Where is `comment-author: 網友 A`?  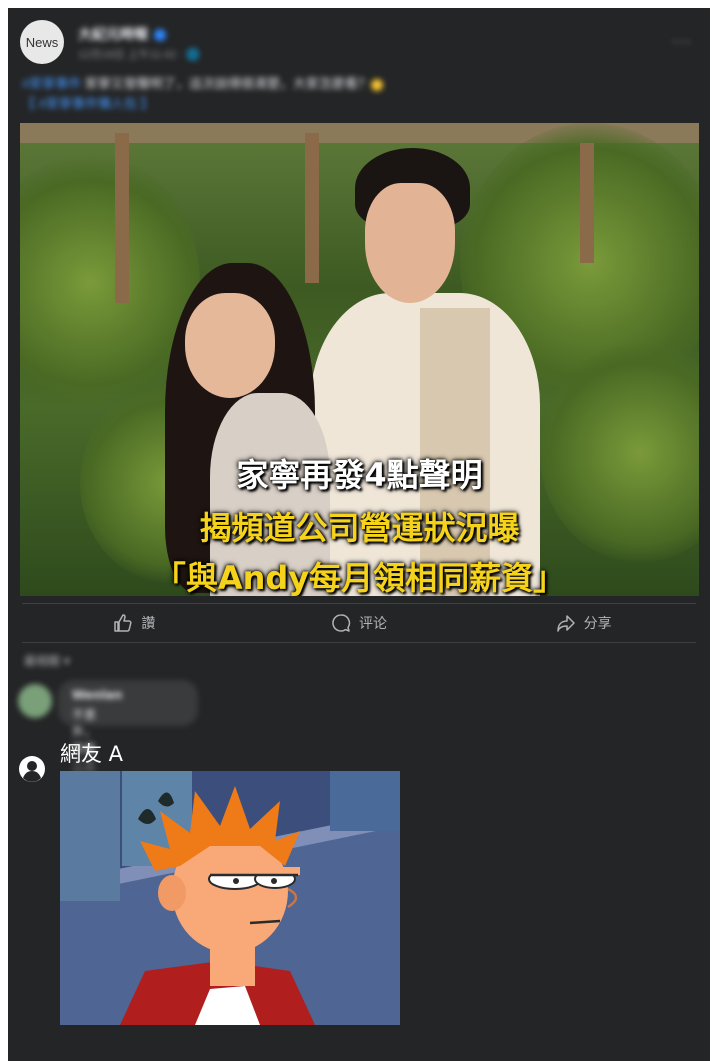 comment-author: 網友 A is located at coordinates (91, 753).